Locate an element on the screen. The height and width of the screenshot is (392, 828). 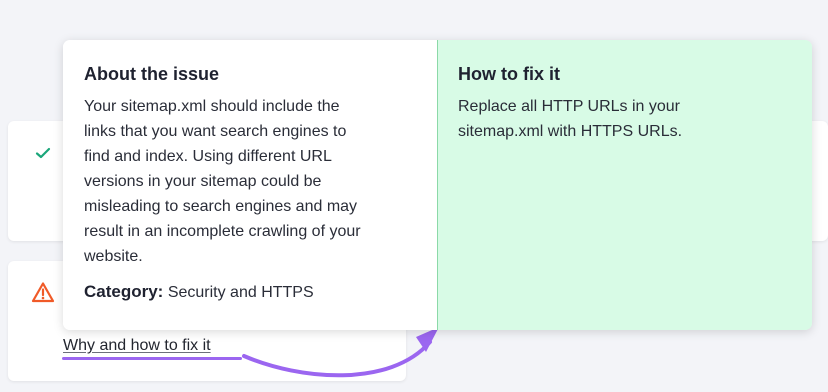
about-line: find and index. Using different URL is located at coordinates (208, 156).